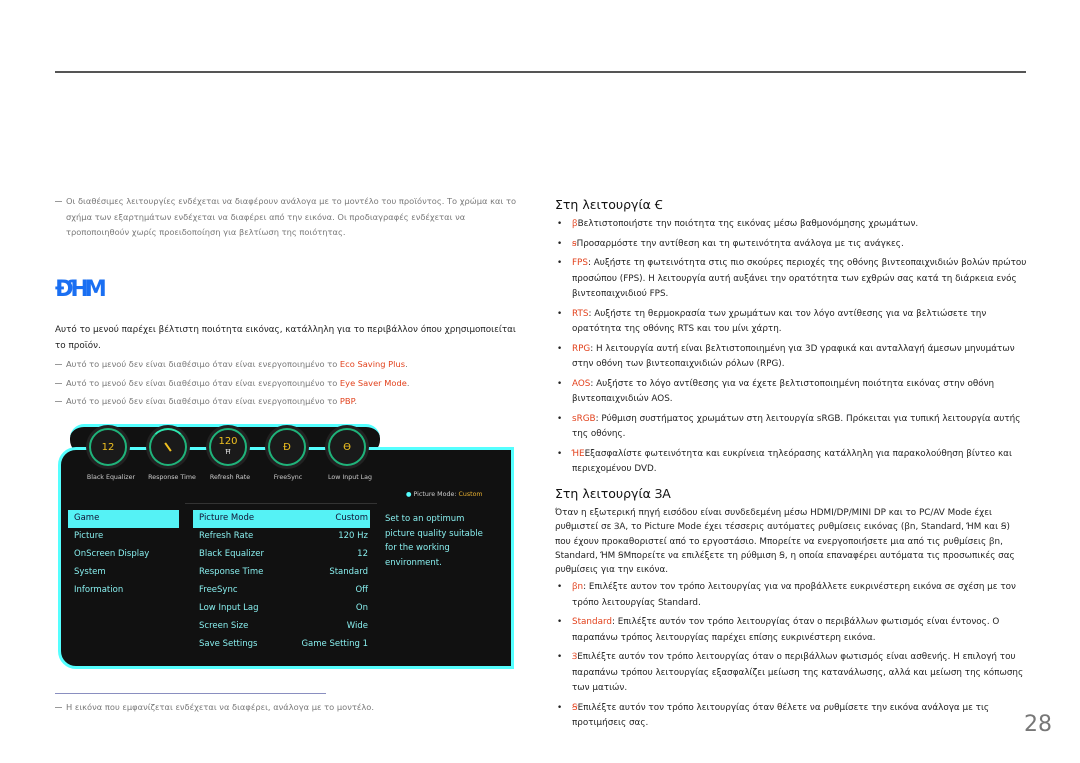 The width and height of the screenshot is (1080, 763). I want to click on menu-item-onscreen-display: OnScreen Display, so click(123, 555).